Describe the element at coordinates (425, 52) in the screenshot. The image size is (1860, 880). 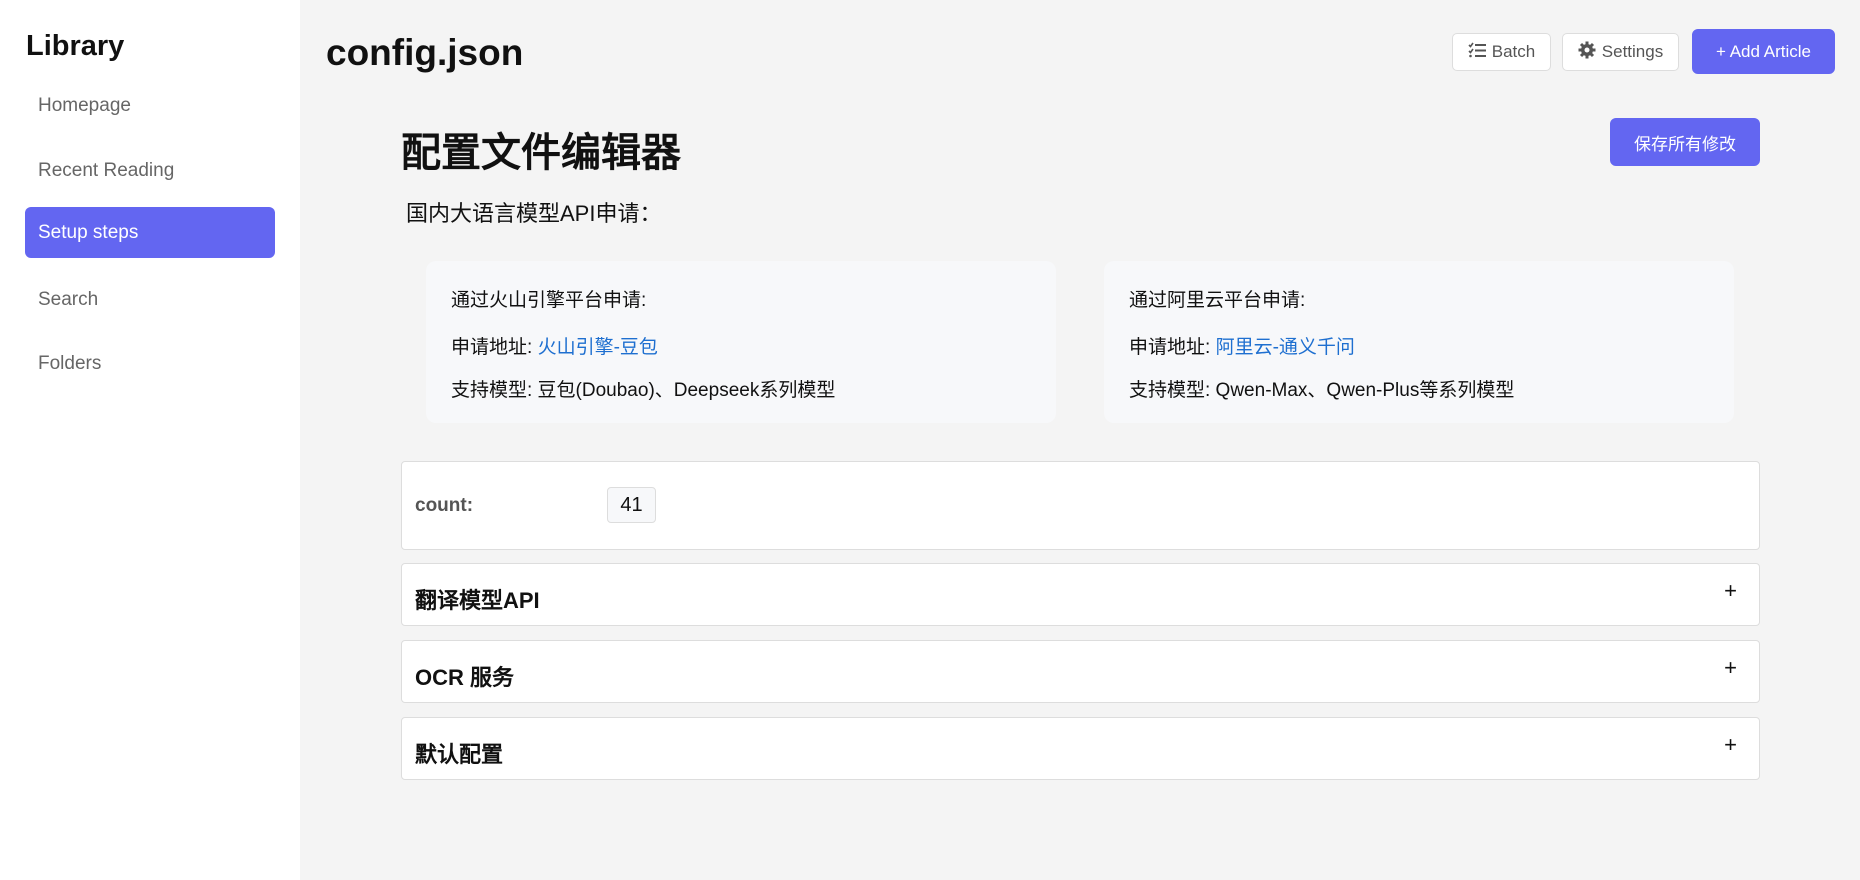
I see `page-title: config.json` at that location.